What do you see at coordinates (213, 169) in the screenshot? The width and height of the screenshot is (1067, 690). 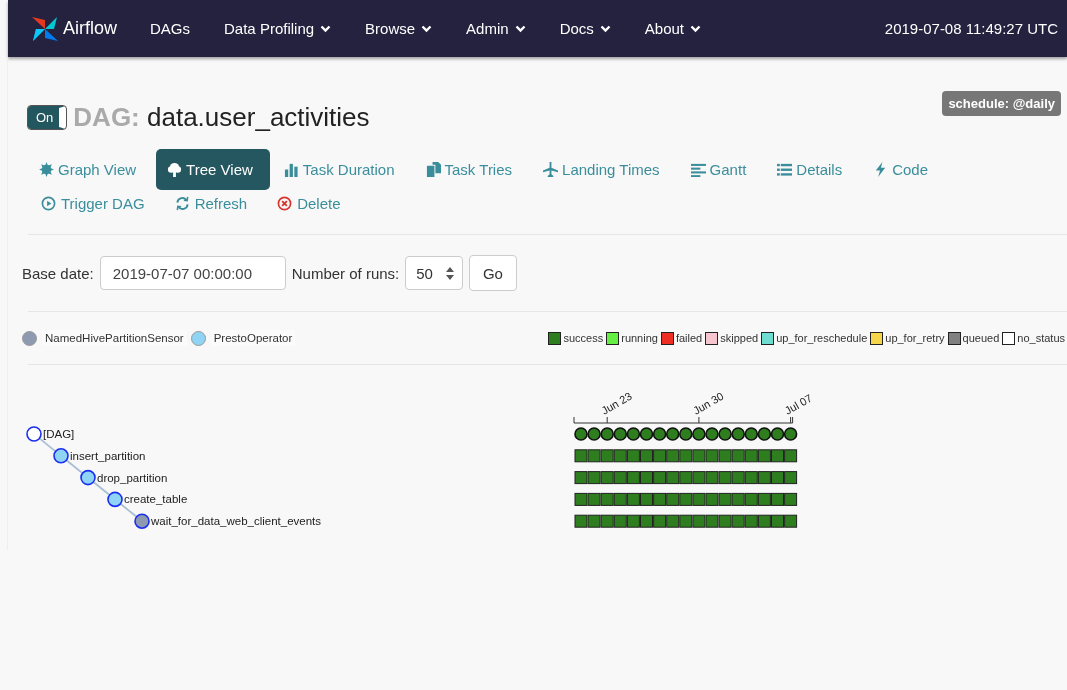 I see `view-tab: Tree View` at bounding box center [213, 169].